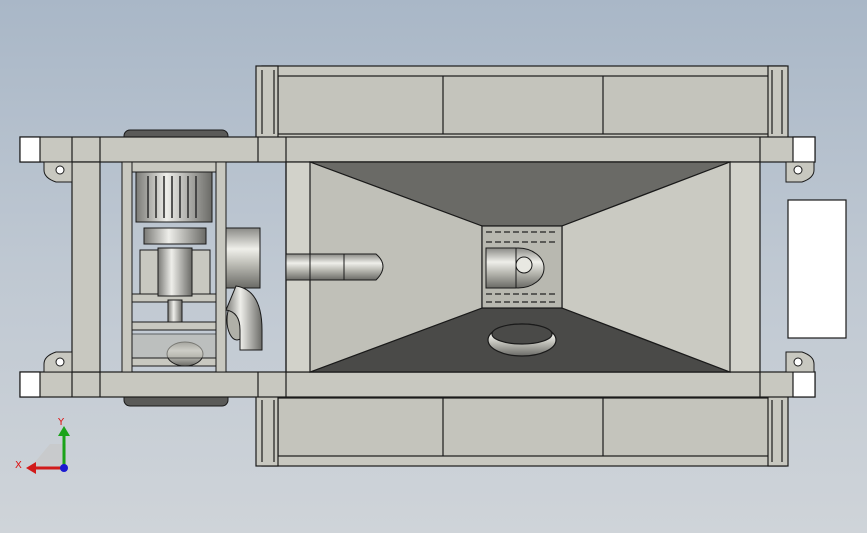  Describe the element at coordinates (61, 422) in the screenshot. I see `y-axis-label: Y` at that location.